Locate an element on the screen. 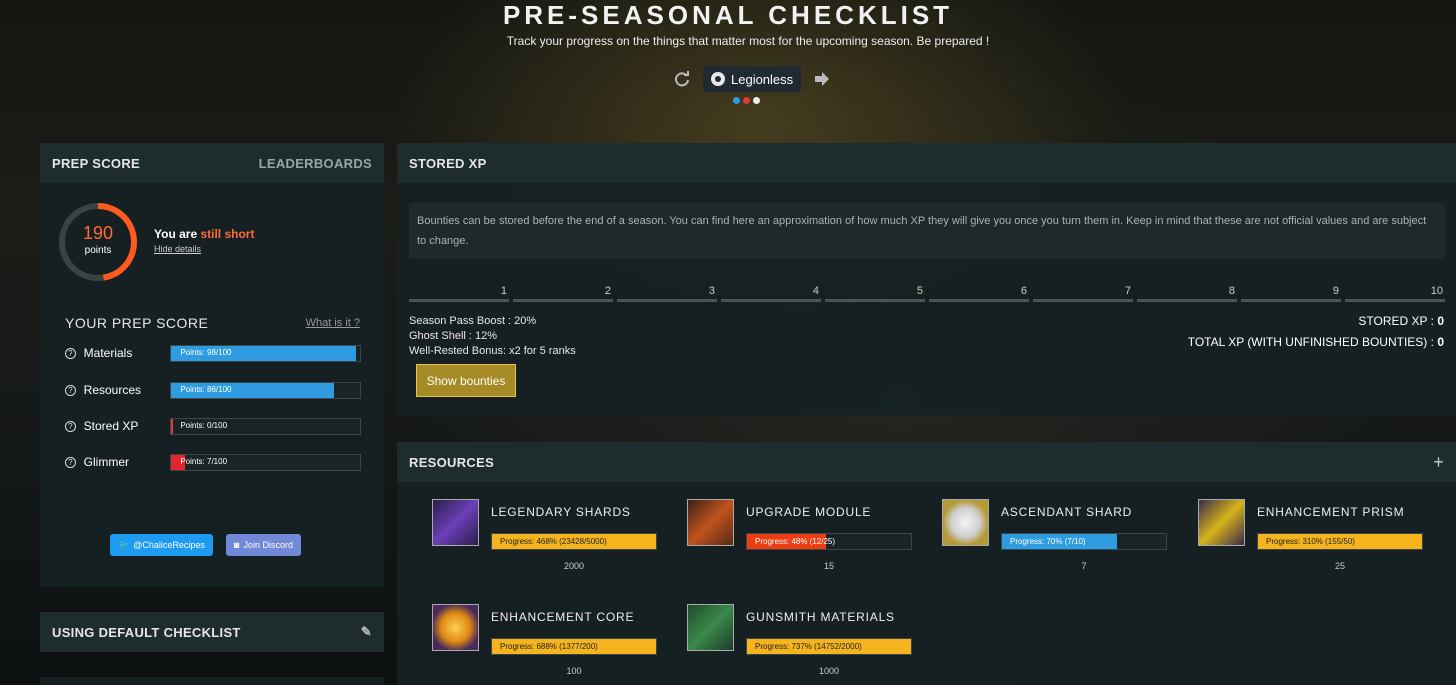 The width and height of the screenshot is (1456, 685). total-xp: TOTAL XP (WITH UNFINISHED BOUNTIES) : 0 is located at coordinates (1316, 342).